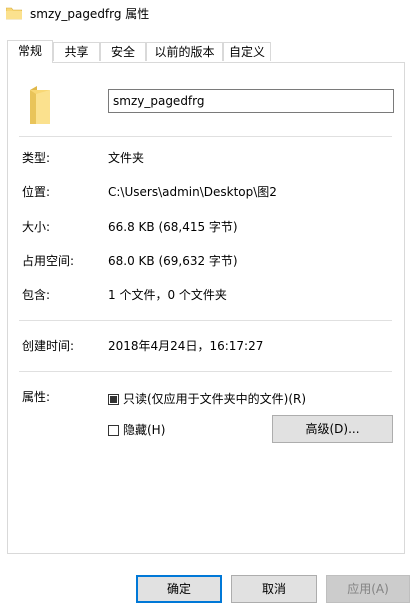  What do you see at coordinates (90, 14) in the screenshot?
I see `window-title: smzy_pagedfrg 属性` at bounding box center [90, 14].